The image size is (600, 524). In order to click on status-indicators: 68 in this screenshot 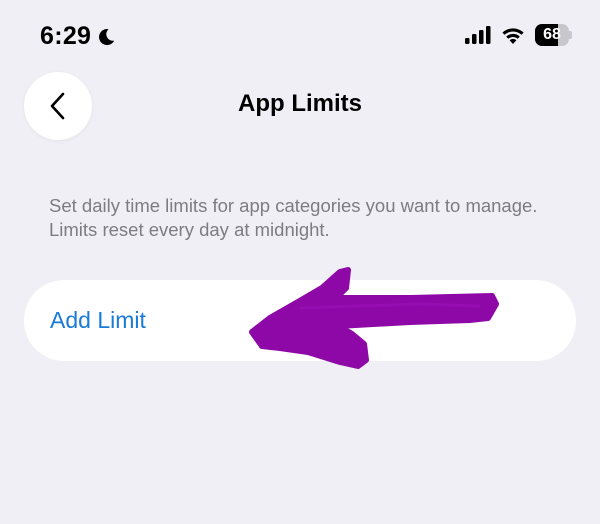, I will do `click(518, 35)`.